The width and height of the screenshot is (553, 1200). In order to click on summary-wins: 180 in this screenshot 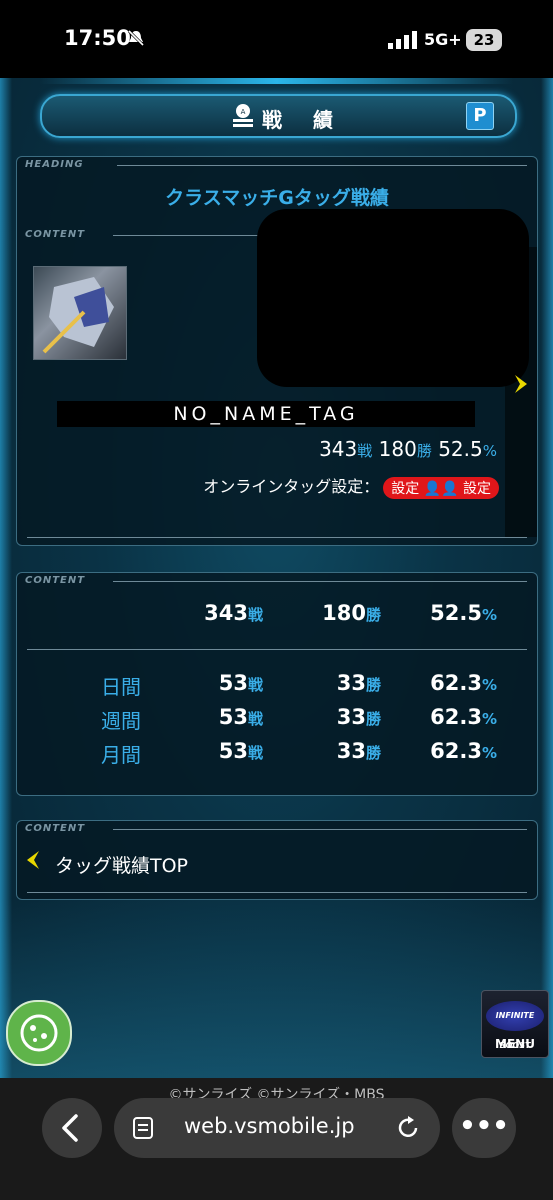, I will do `click(397, 449)`.